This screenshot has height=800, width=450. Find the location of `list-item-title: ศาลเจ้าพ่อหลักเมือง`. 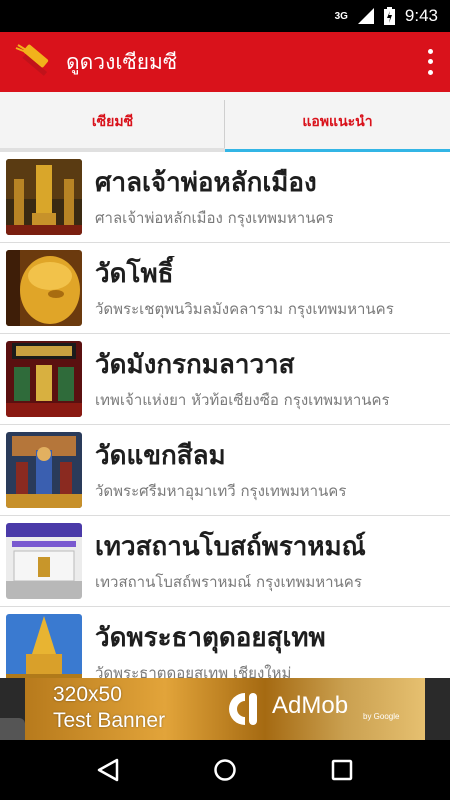

list-item-title: ศาลเจ้าพ่อหลักเมือง is located at coordinates (206, 183).